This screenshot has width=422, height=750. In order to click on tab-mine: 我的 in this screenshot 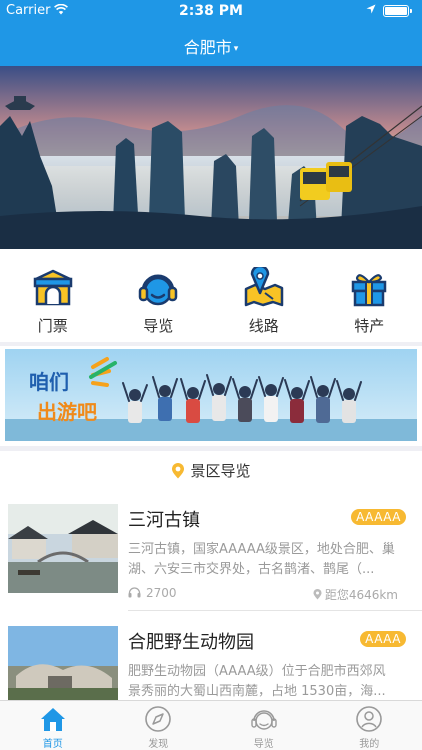, I will do `click(369, 725)`.